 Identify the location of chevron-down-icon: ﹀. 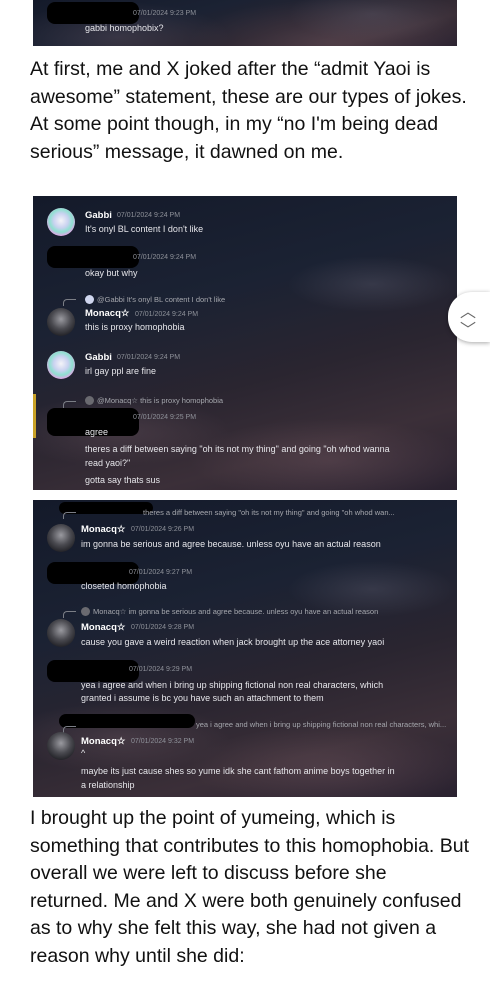
(468, 328).